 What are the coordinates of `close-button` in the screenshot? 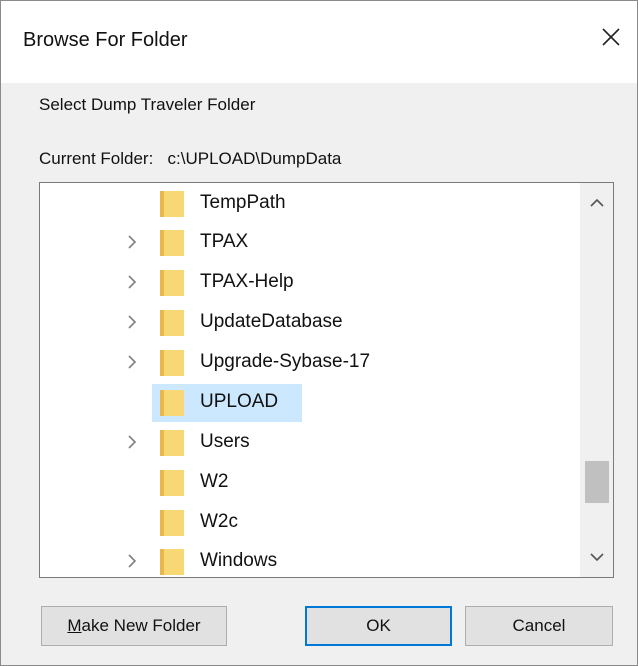 It's located at (611, 37).